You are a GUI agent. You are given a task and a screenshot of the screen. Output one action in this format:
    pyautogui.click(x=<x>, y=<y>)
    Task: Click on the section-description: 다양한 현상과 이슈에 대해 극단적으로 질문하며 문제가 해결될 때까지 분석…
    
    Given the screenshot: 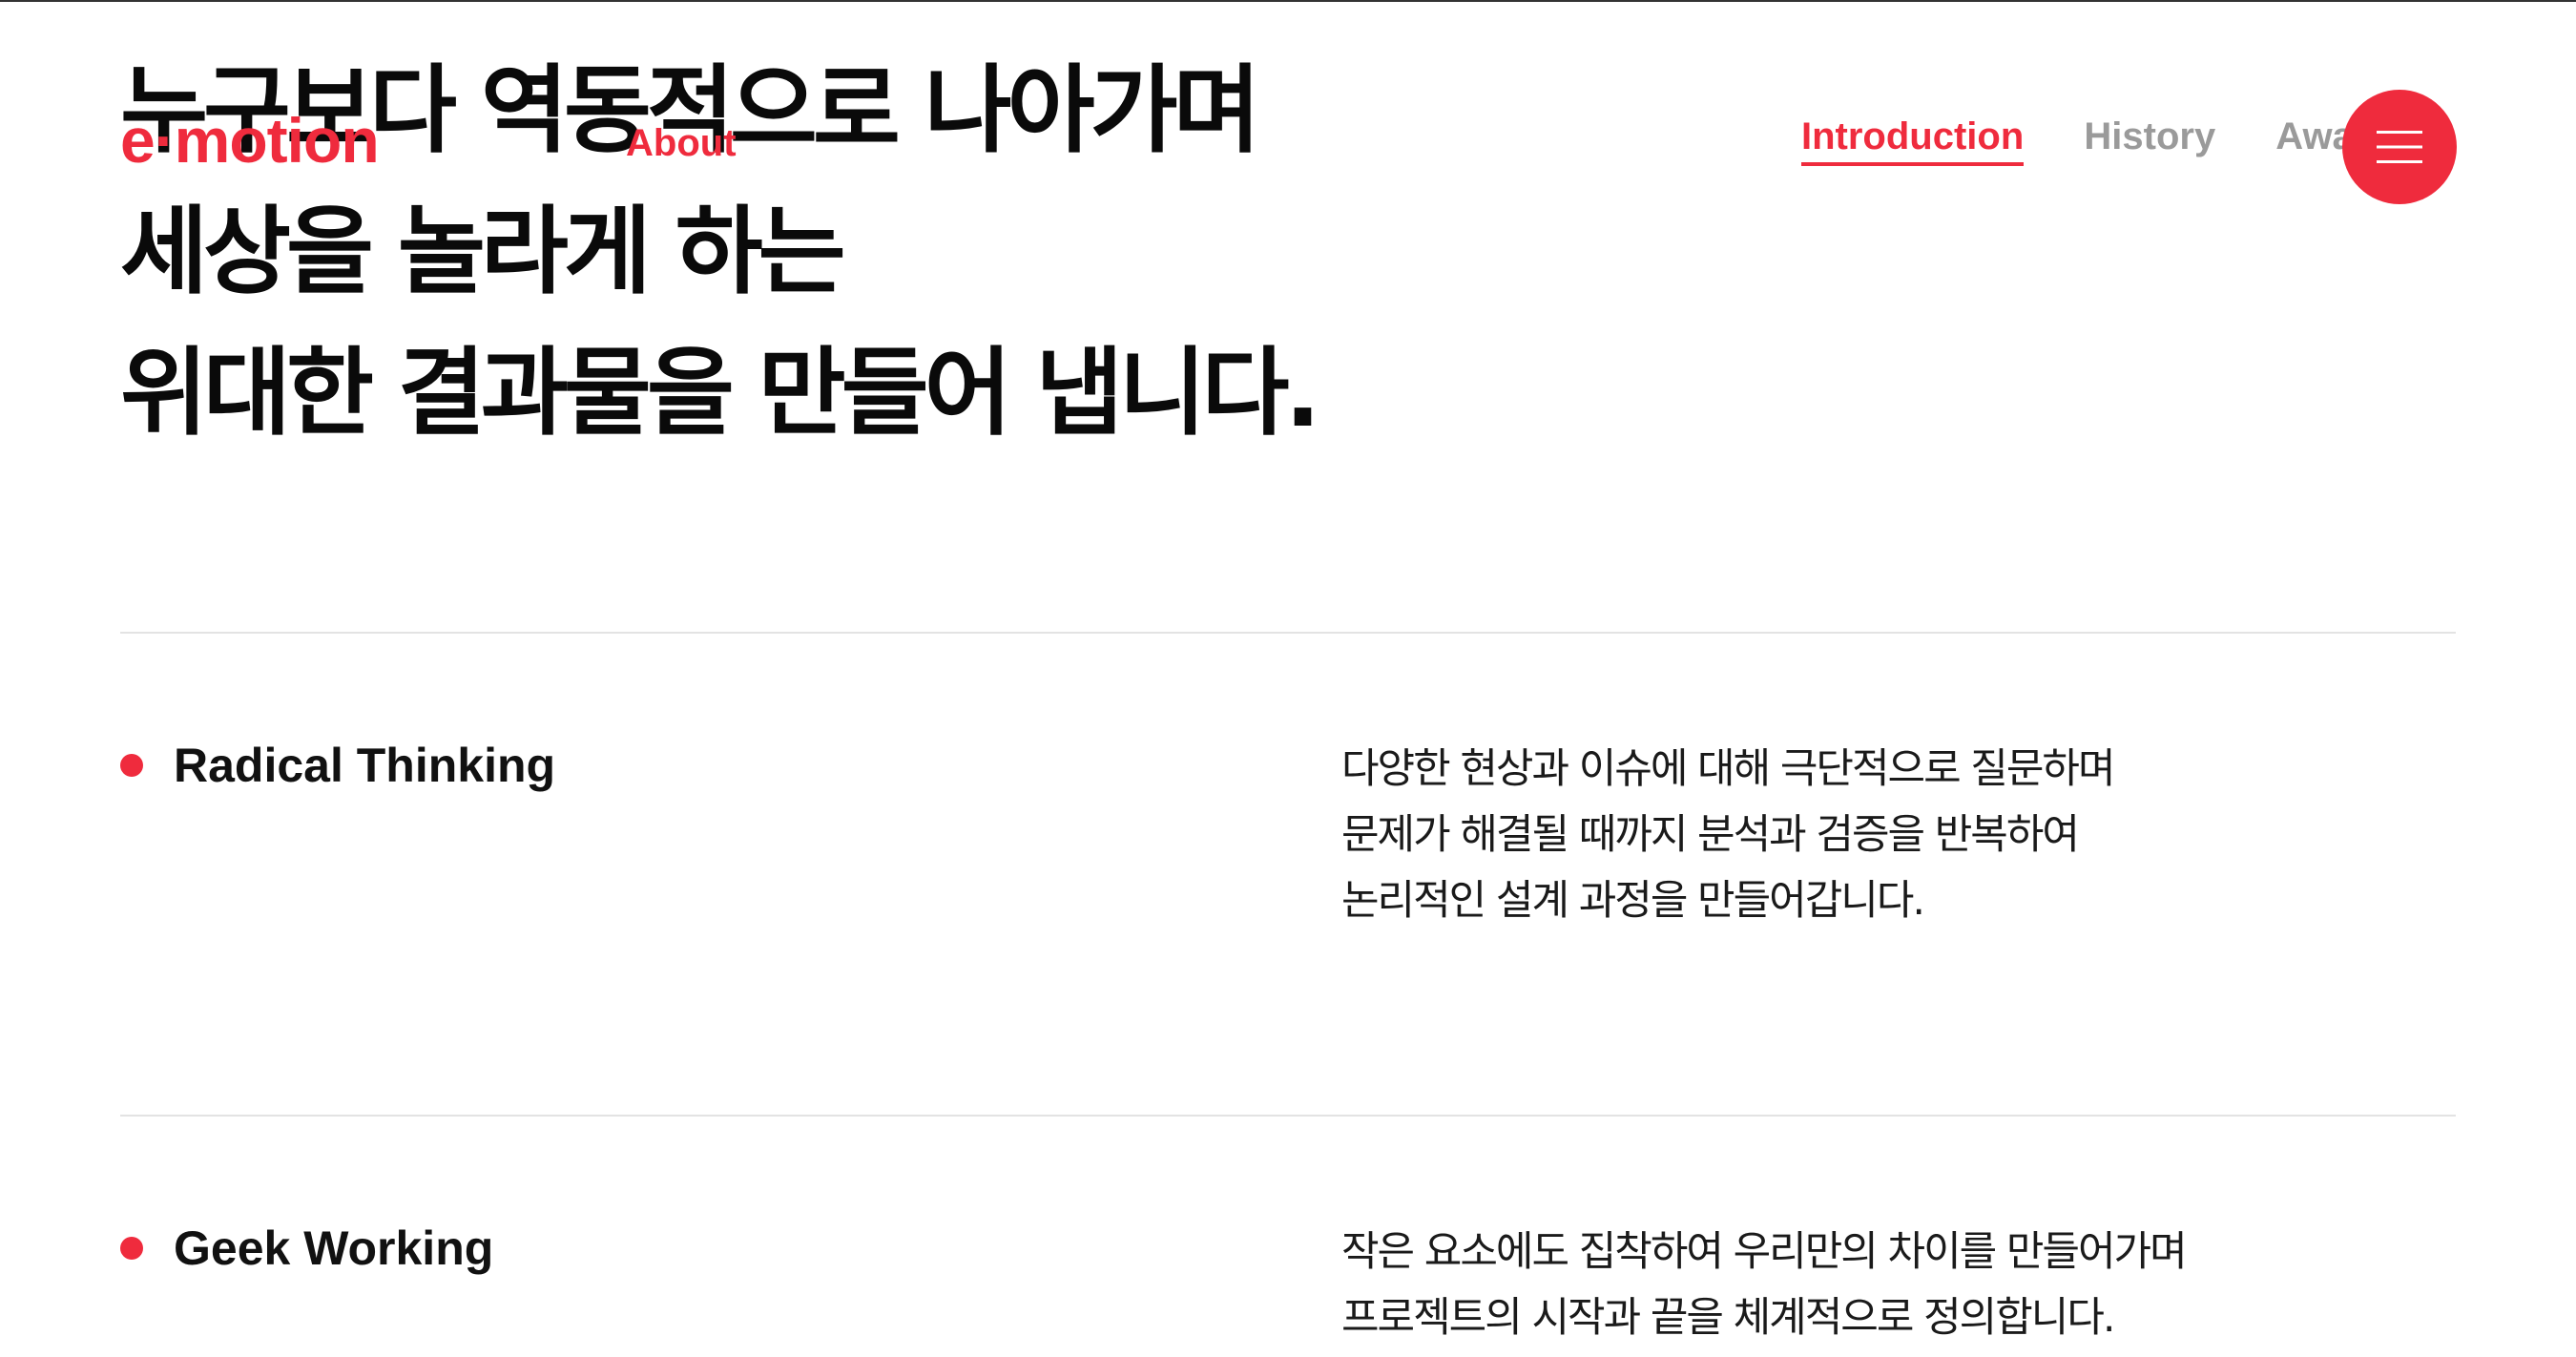 What is the action you would take?
    pyautogui.click(x=1866, y=836)
    